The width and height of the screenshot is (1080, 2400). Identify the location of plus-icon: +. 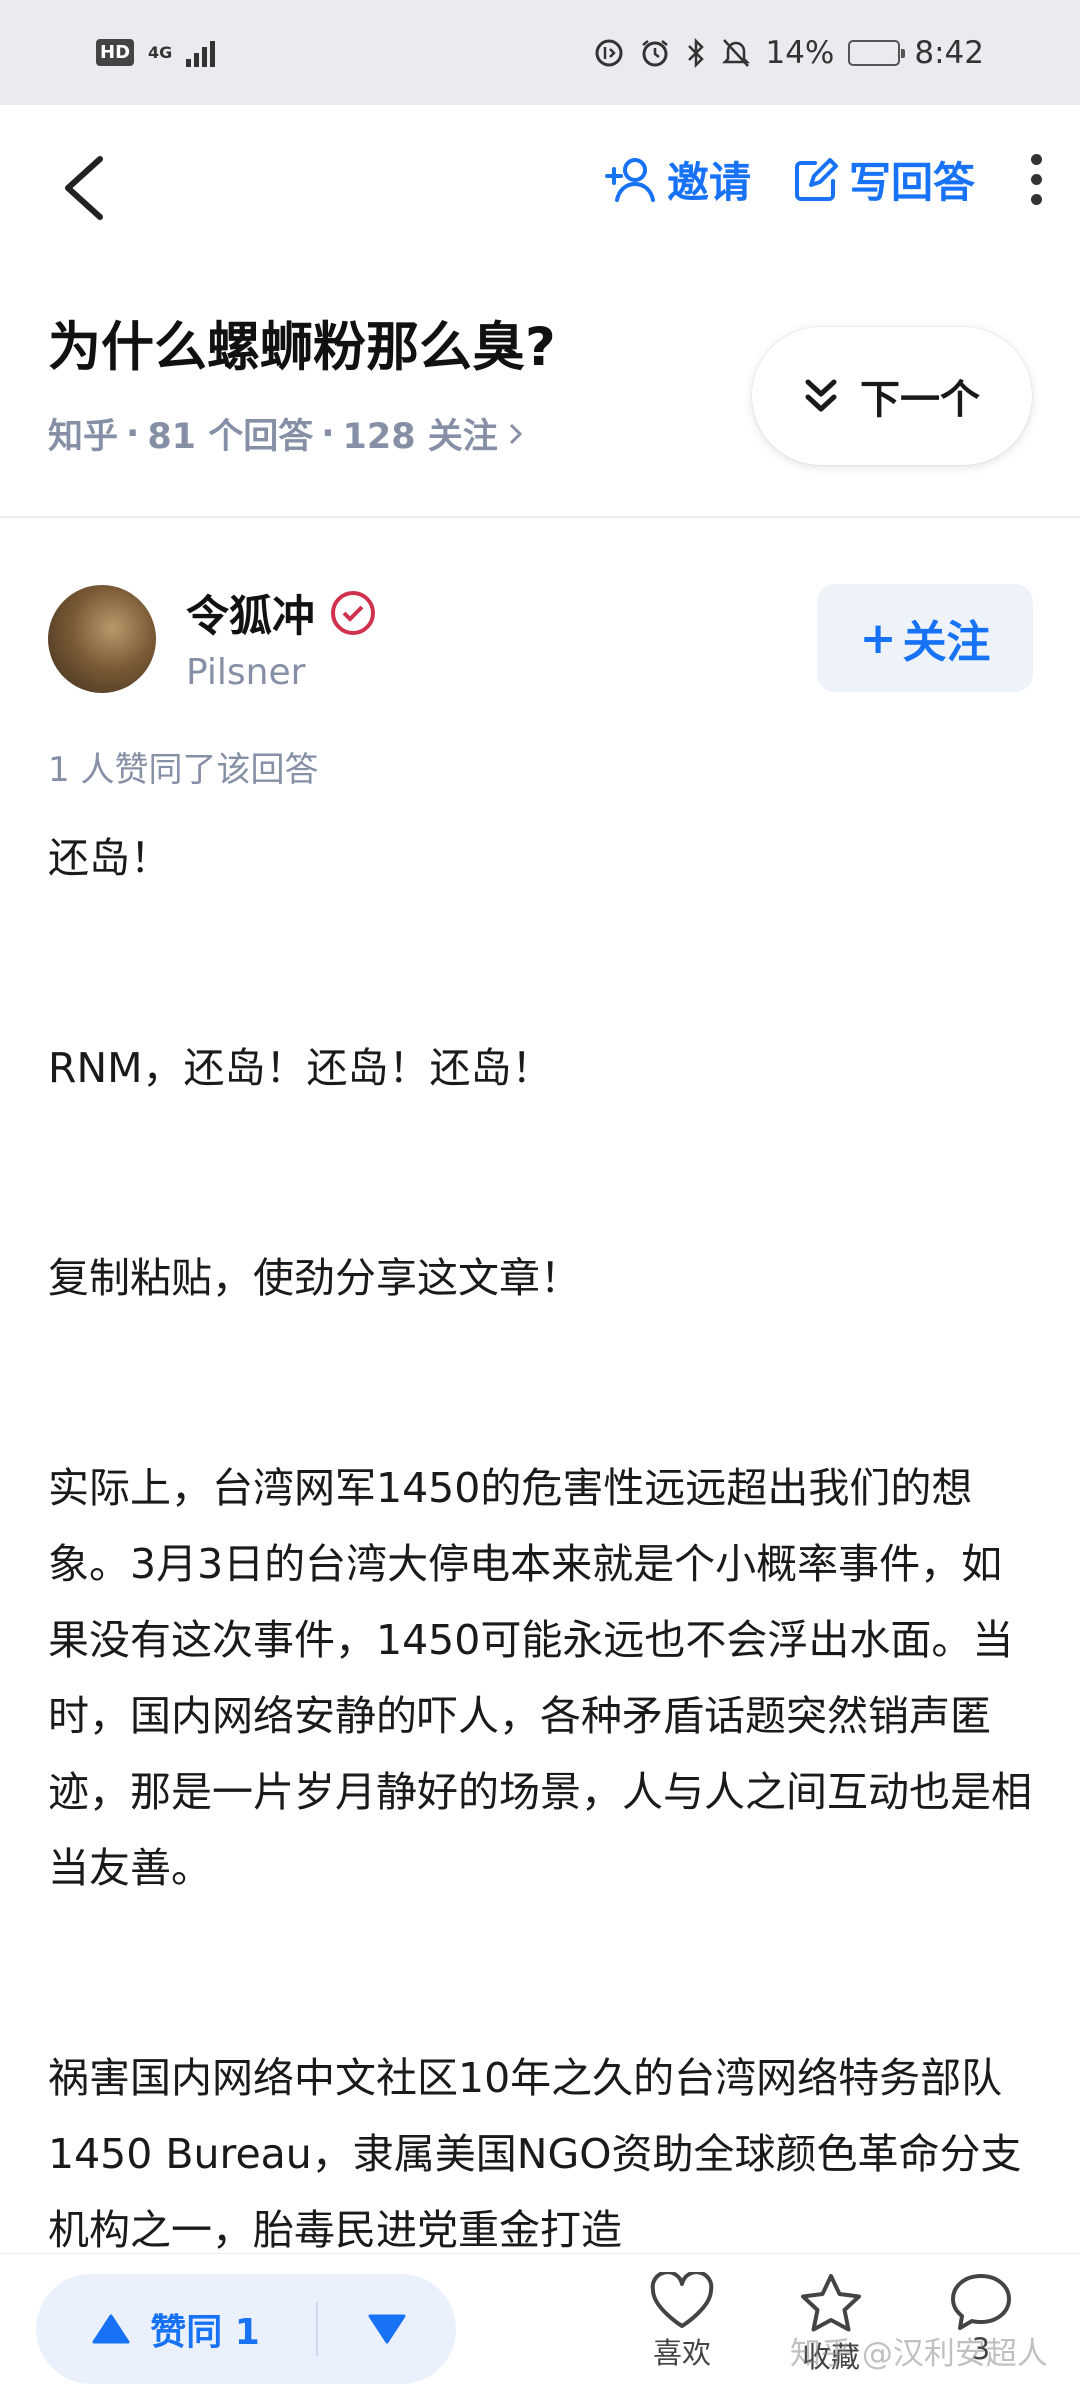
(878, 638).